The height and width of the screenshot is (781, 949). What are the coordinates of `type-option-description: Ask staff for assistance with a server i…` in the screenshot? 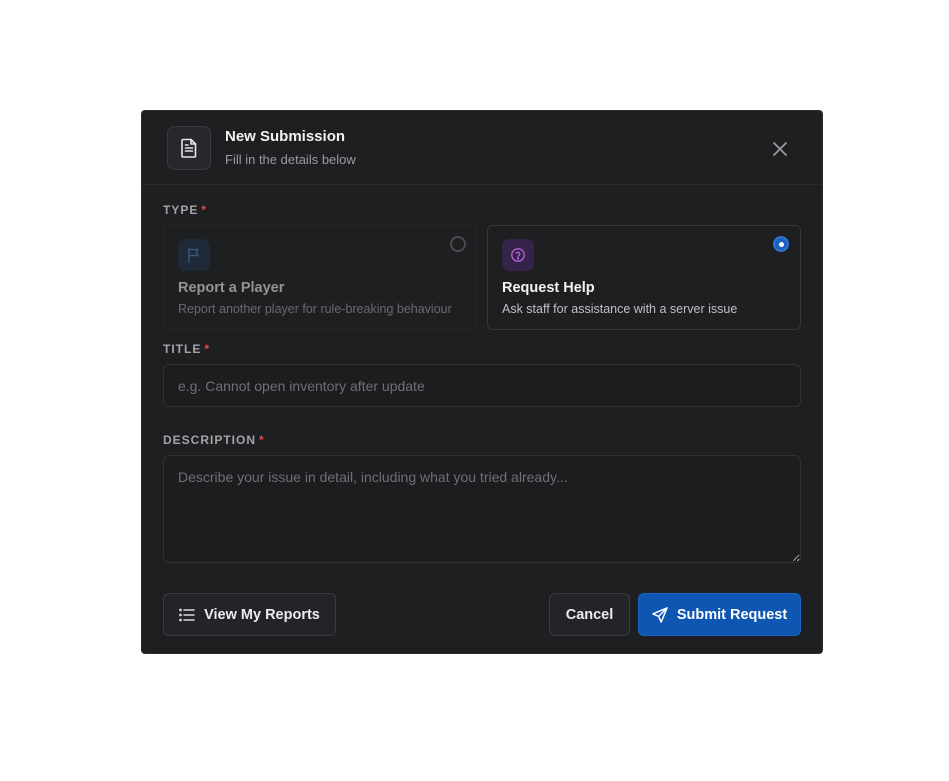 It's located at (620, 309).